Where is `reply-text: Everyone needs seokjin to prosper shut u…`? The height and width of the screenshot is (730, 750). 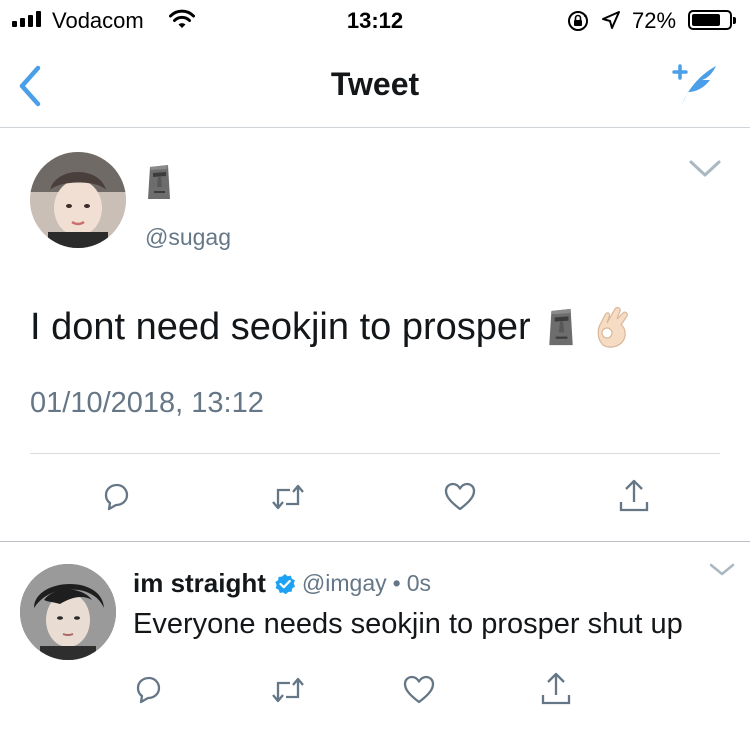
reply-text: Everyone needs seokjin to prosper shut u… is located at coordinates (408, 624).